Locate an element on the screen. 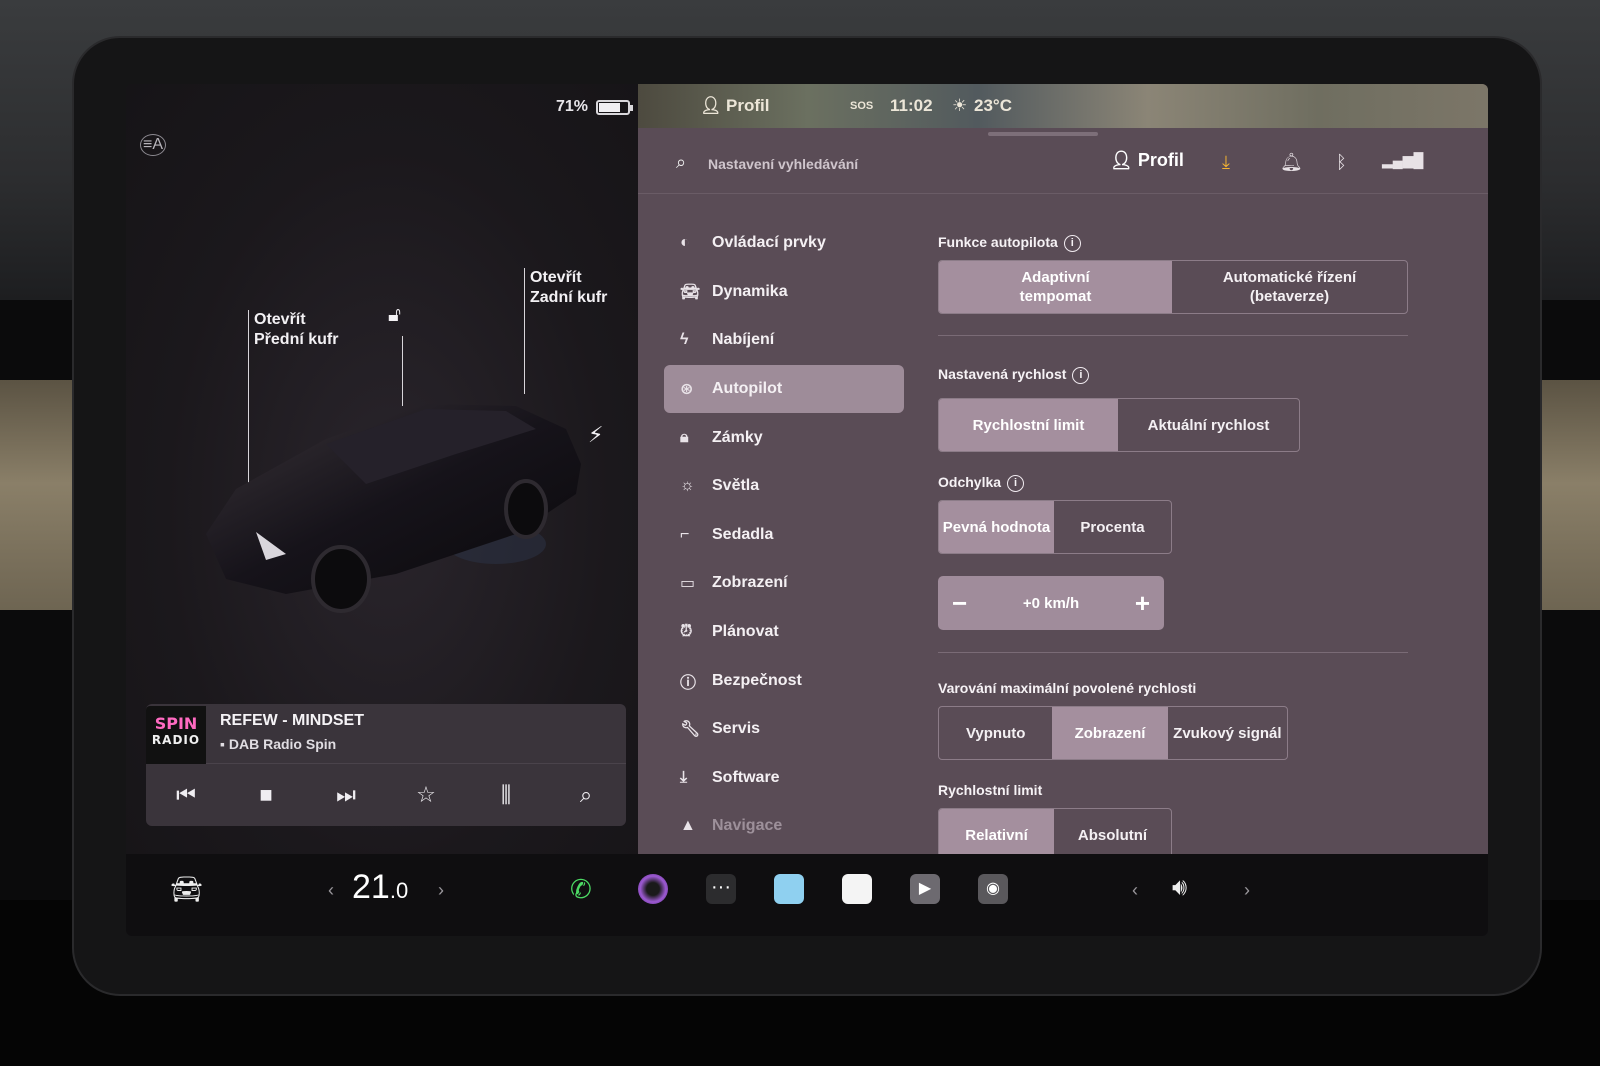  status-profile-icon: 👤︎ is located at coordinates (711, 105).